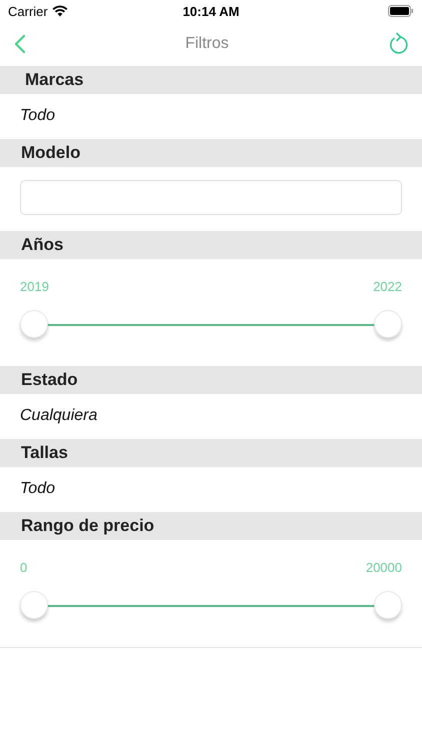  What do you see at coordinates (211, 80) in the screenshot?
I see `section-header: Marcas` at bounding box center [211, 80].